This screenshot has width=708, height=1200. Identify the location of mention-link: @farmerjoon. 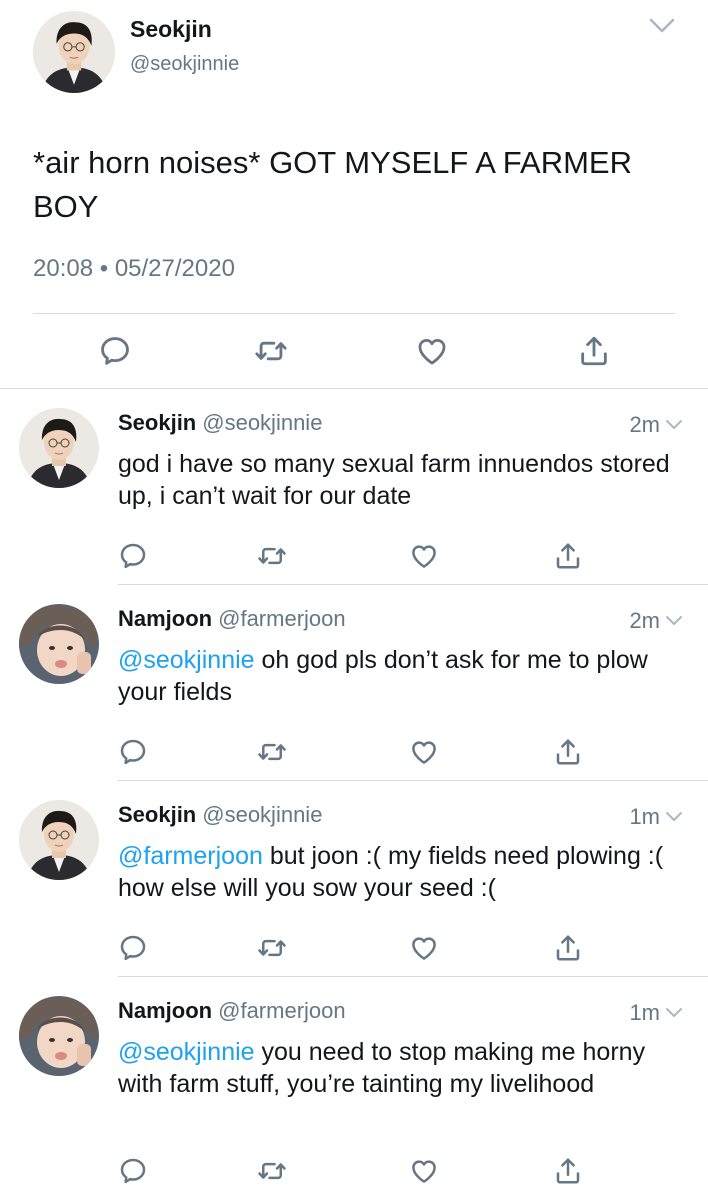
(190, 856).